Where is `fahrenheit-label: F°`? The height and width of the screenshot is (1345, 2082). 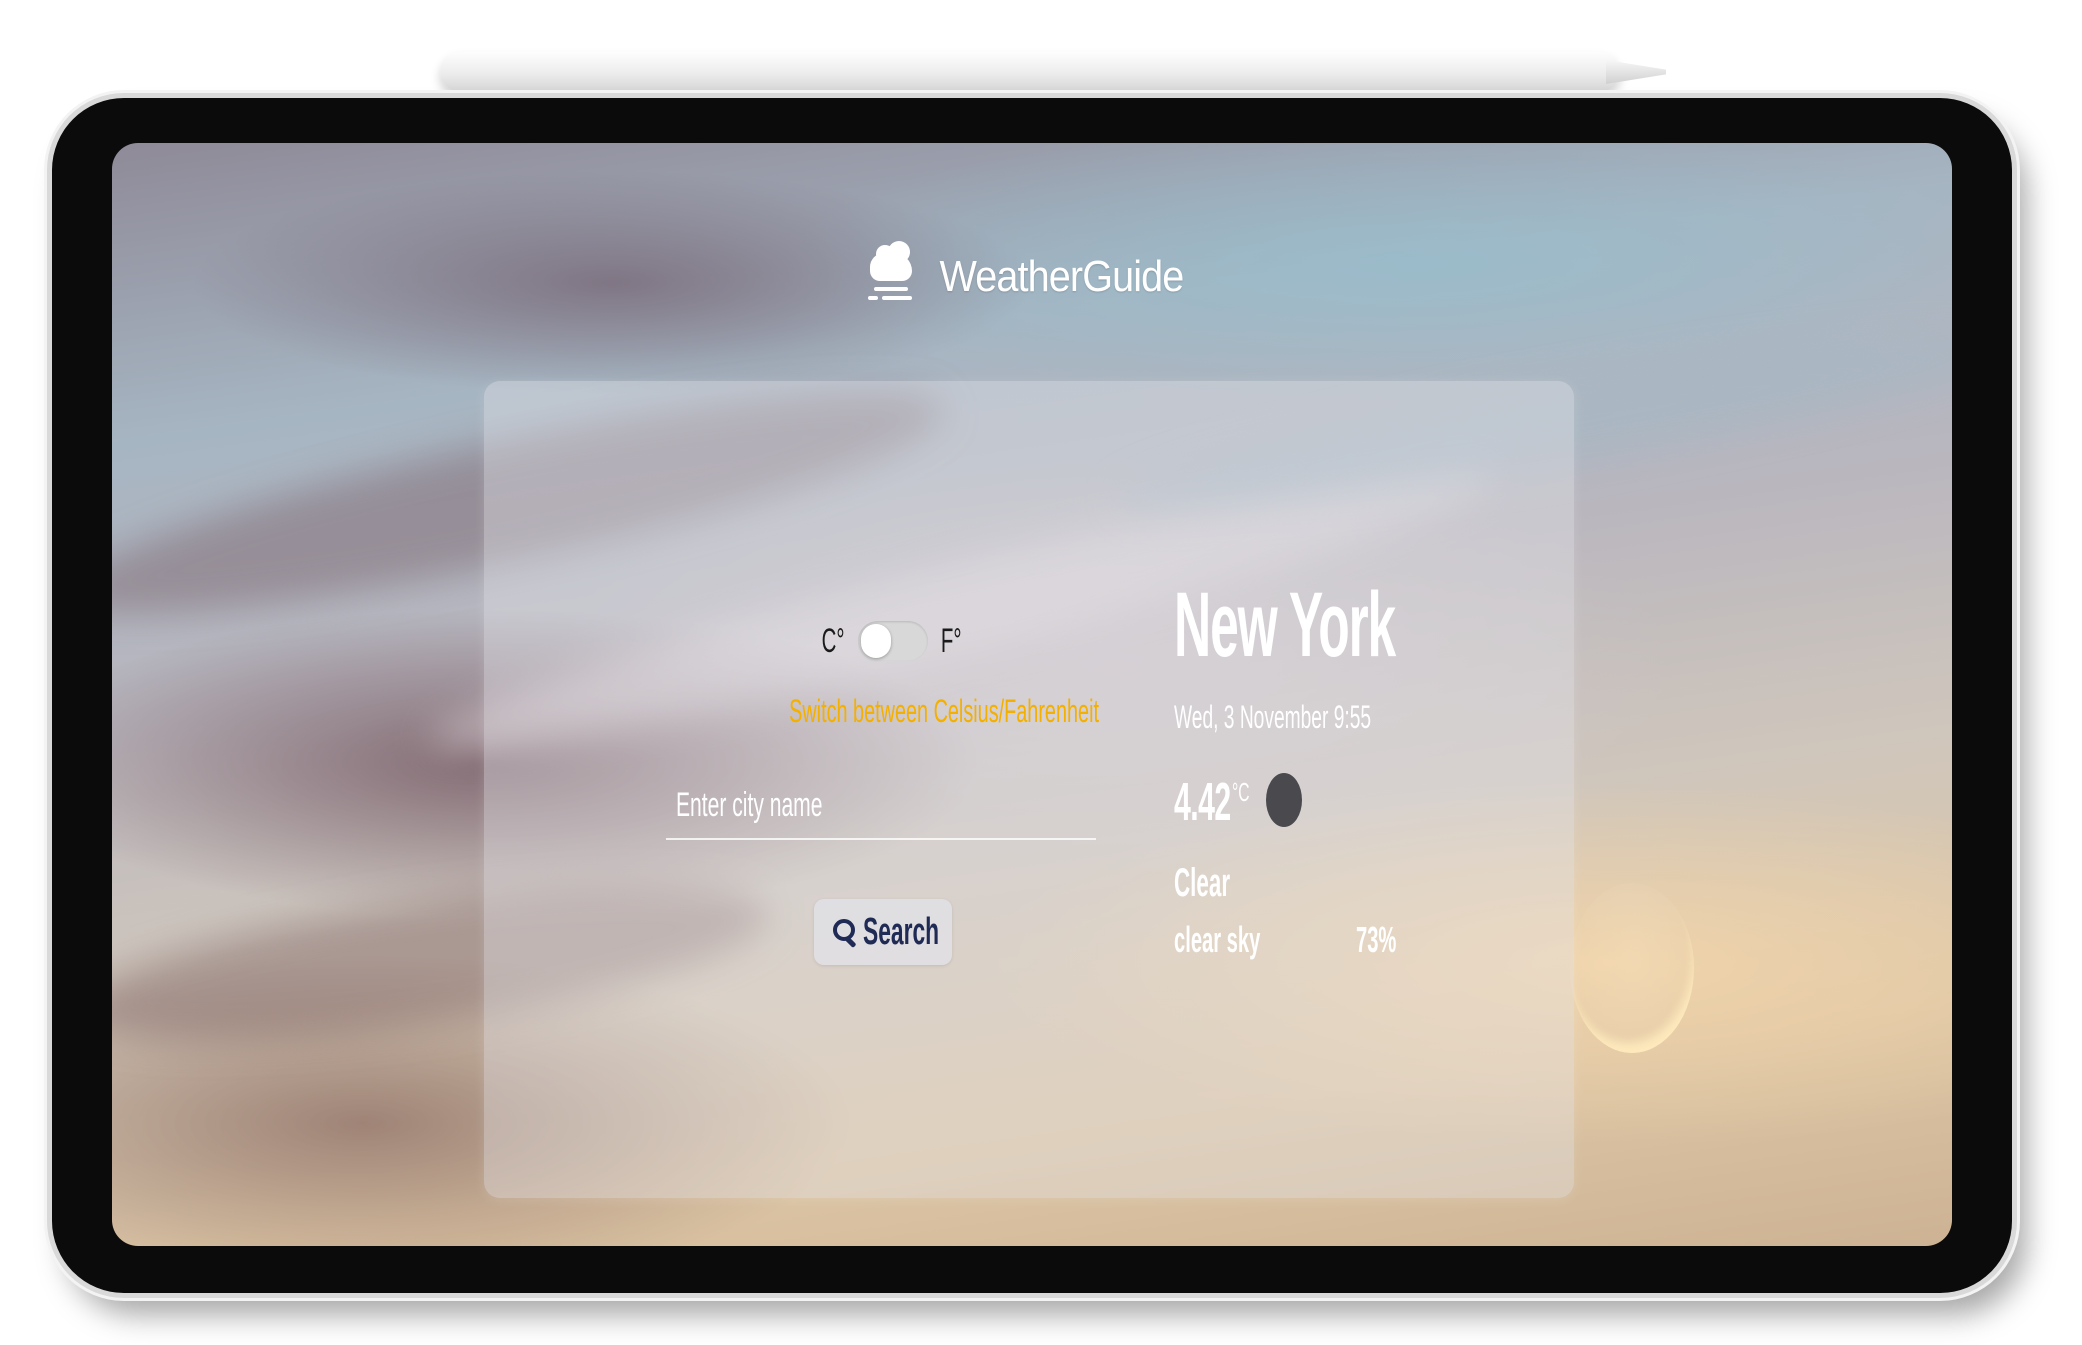
fahrenheit-label: F° is located at coordinates (951, 640).